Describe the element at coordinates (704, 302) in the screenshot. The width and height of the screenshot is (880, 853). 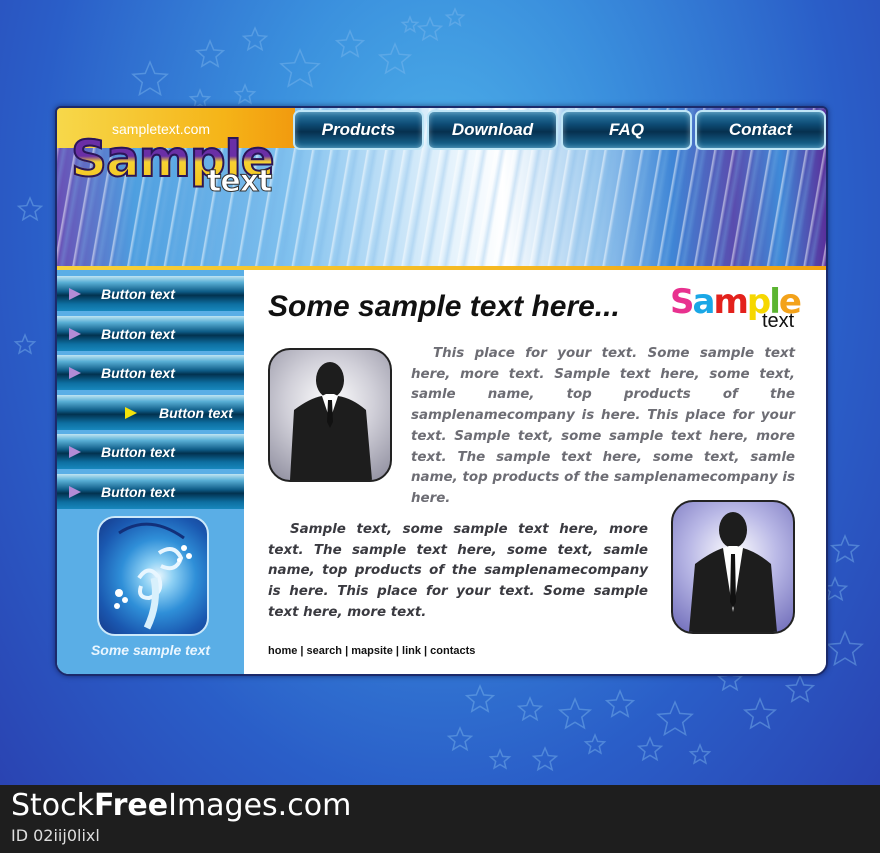
I see `brand-letter: a` at that location.